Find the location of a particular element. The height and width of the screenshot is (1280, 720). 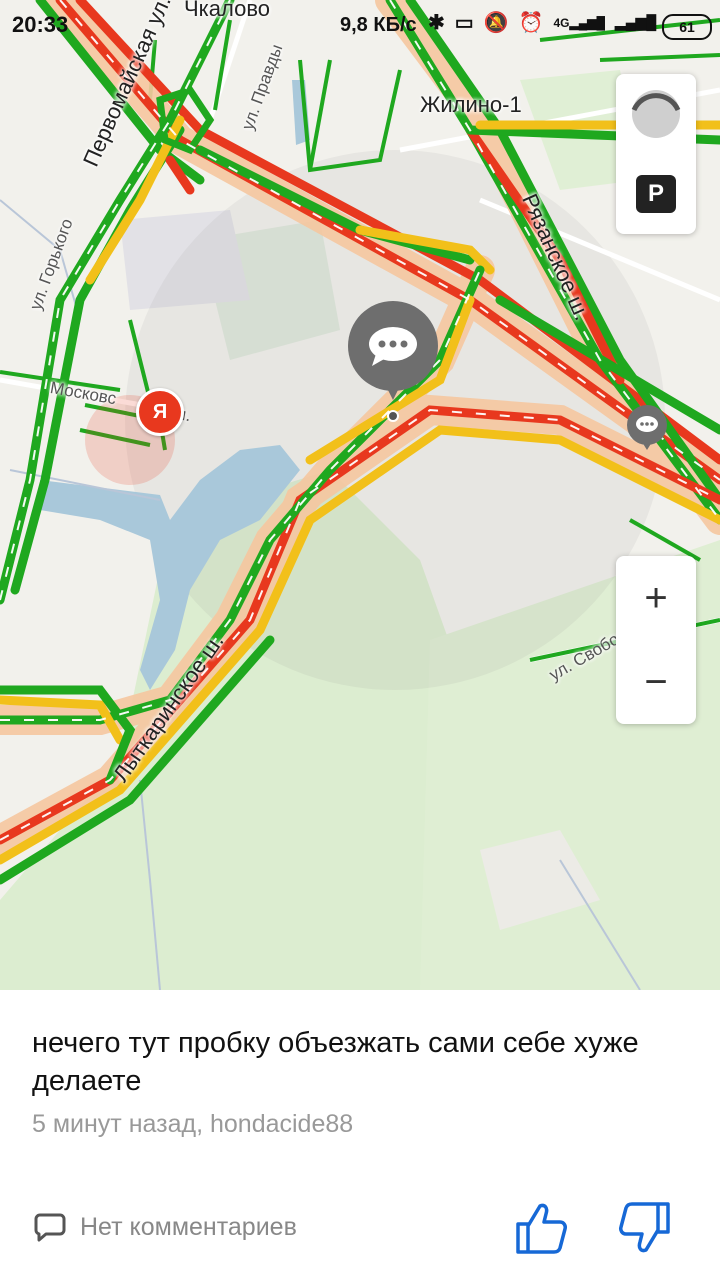

yandex-marker-label: Я is located at coordinates (160, 411).